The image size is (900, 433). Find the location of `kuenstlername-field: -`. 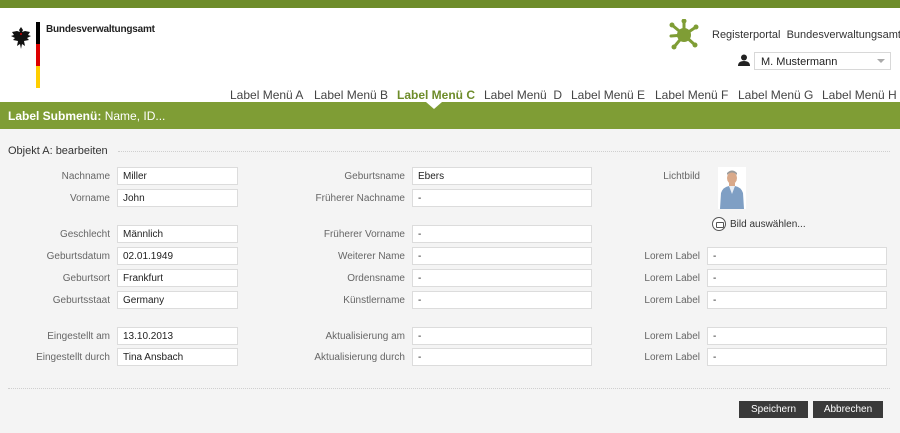

kuenstlername-field: - is located at coordinates (502, 300).